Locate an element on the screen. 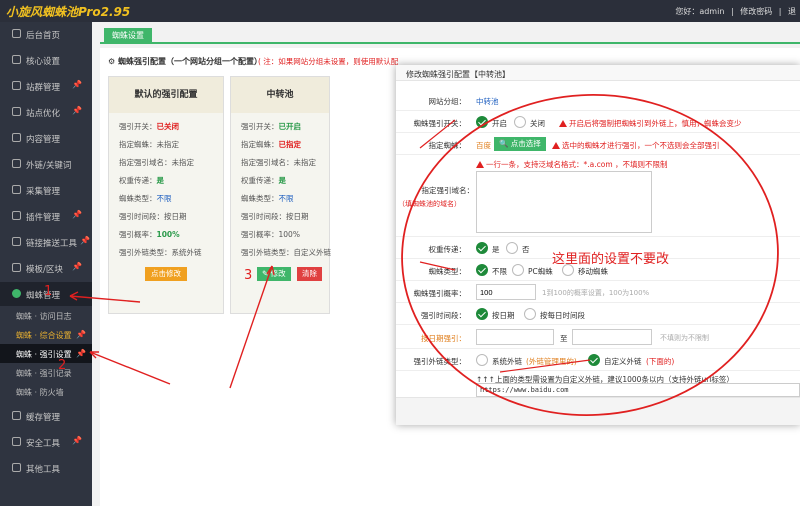 The height and width of the screenshot is (506, 800). link-system-radio is located at coordinates (482, 360).